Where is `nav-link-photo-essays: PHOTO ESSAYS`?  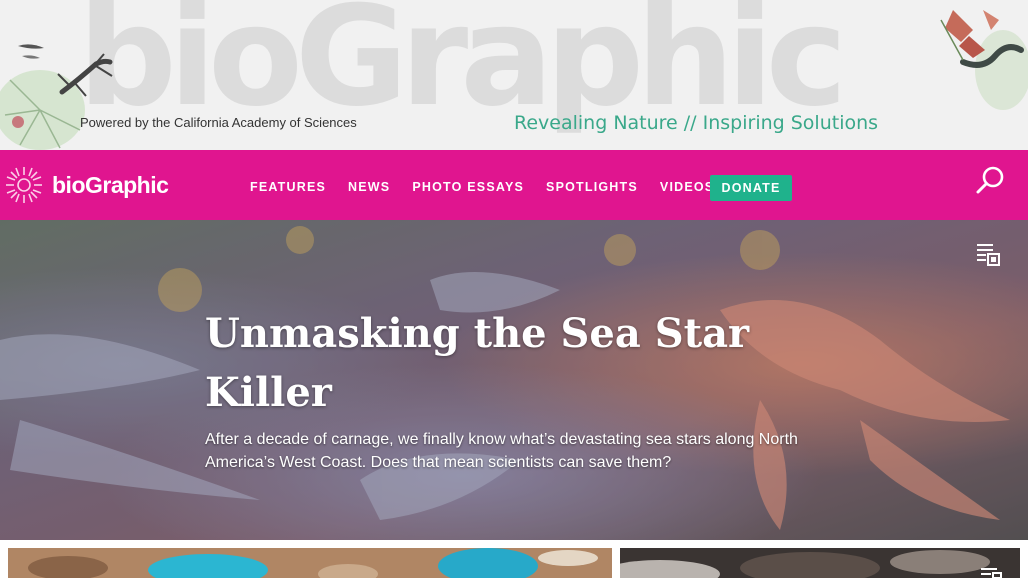
nav-link-photo-essays: PHOTO ESSAYS is located at coordinates (468, 187).